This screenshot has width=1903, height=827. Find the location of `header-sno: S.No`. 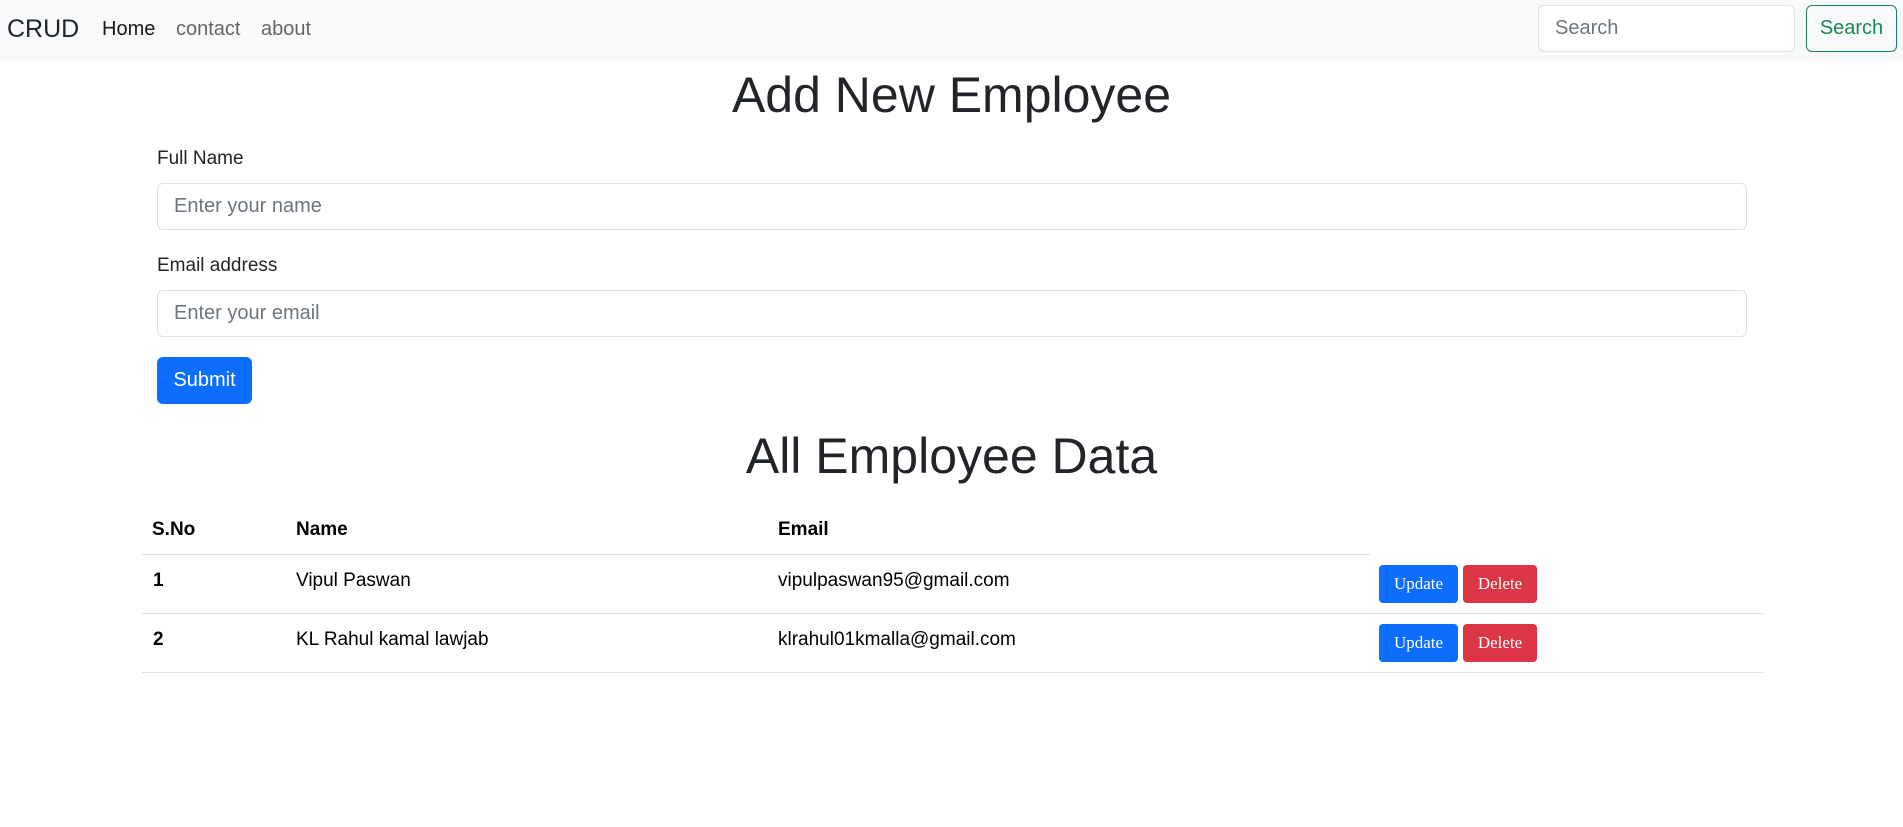

header-sno: S.No is located at coordinates (174, 529).